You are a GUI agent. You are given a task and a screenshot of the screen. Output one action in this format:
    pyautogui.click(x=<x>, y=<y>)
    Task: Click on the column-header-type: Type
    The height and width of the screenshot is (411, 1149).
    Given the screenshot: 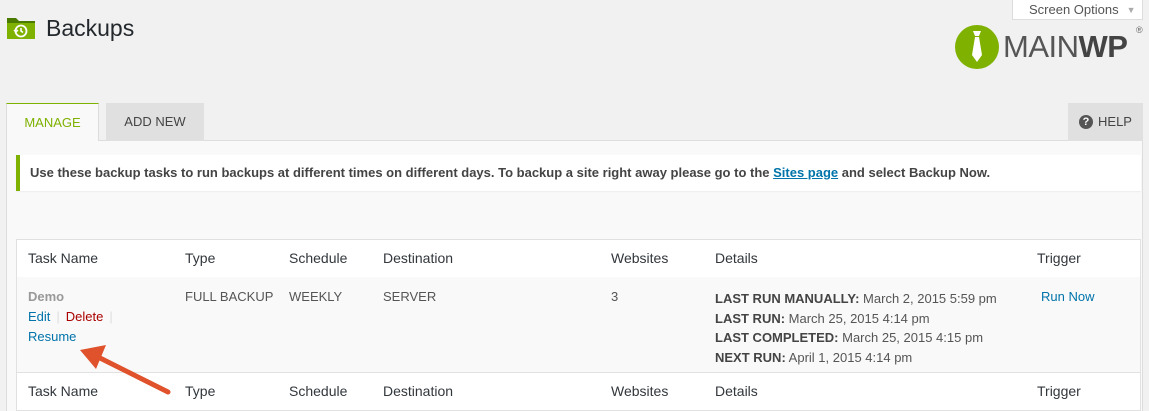 What is the action you would take?
    pyautogui.click(x=200, y=258)
    